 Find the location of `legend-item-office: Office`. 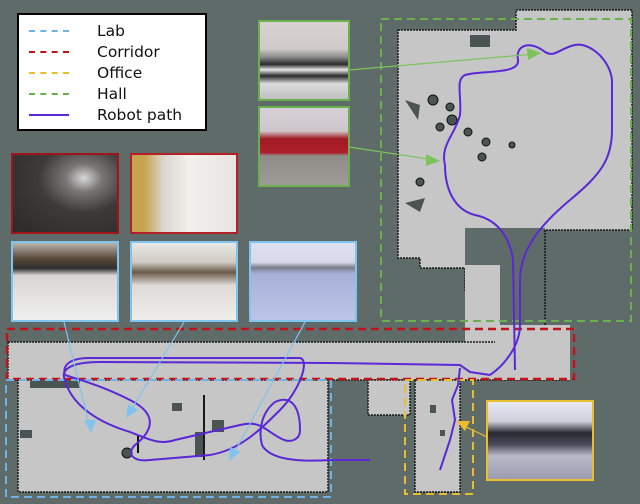

legend-item-office: Office is located at coordinates (112, 73).